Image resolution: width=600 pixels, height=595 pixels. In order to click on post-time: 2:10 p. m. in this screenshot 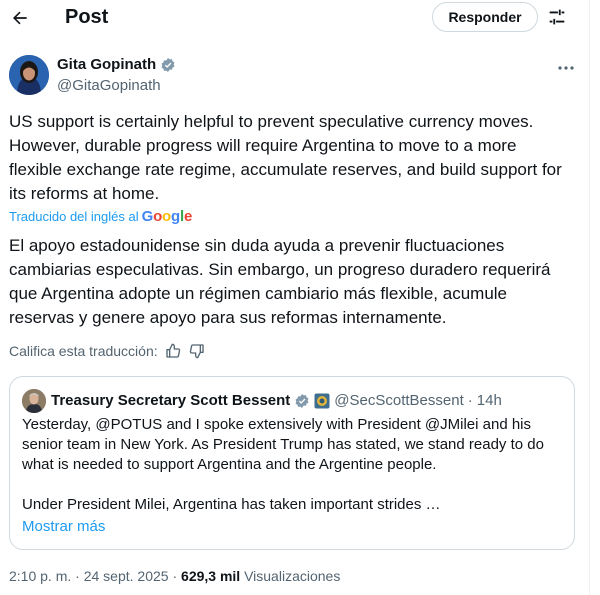, I will do `click(40, 576)`.